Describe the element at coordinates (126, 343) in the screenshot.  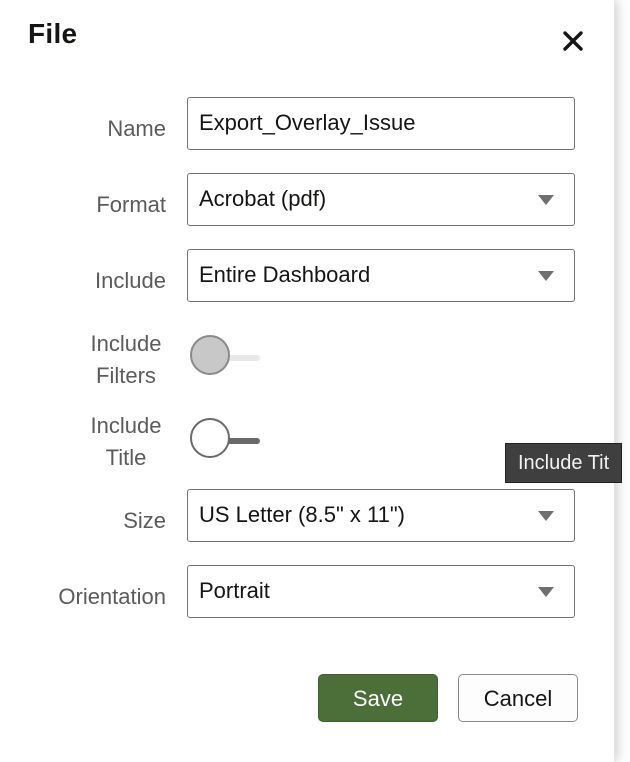
I see `include-filters-label-line1: Include` at that location.